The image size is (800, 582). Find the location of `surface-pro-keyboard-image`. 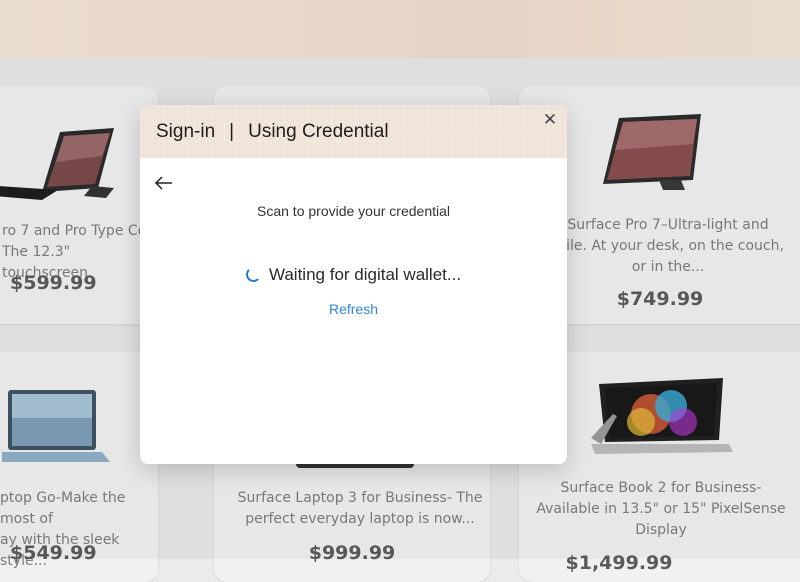

surface-pro-keyboard-image is located at coordinates (57, 164).